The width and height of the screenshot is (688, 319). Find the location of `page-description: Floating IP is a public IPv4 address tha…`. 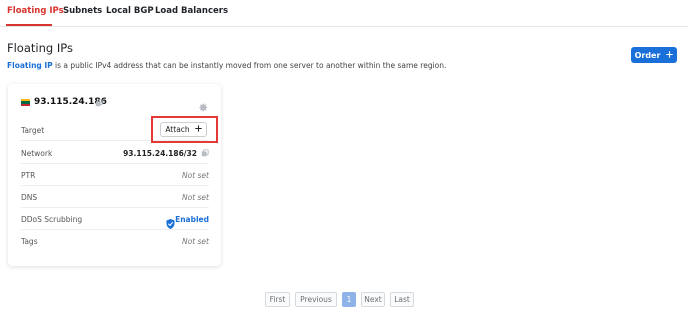

page-description: Floating IP is a public IPv4 address tha… is located at coordinates (226, 65).